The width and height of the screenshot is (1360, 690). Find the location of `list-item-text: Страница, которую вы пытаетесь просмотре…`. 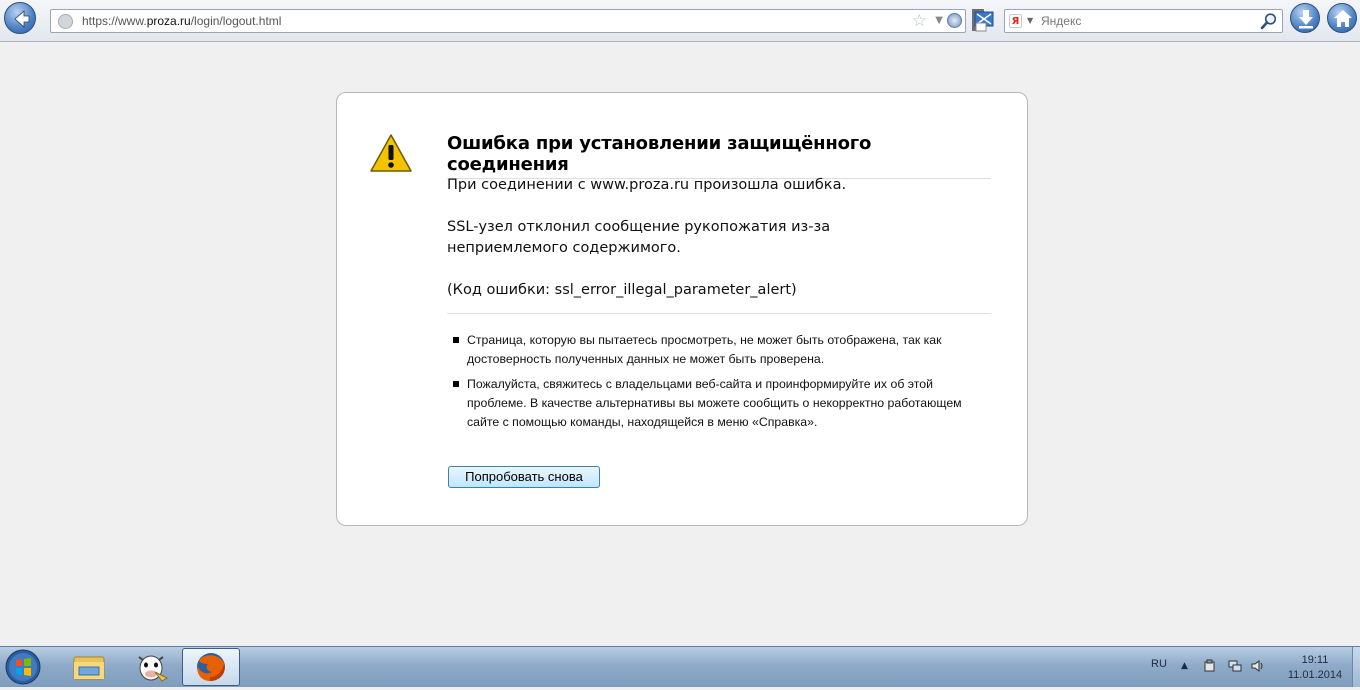

list-item-text: Страница, которую вы пытаетесь просмотре… is located at coordinates (704, 349).